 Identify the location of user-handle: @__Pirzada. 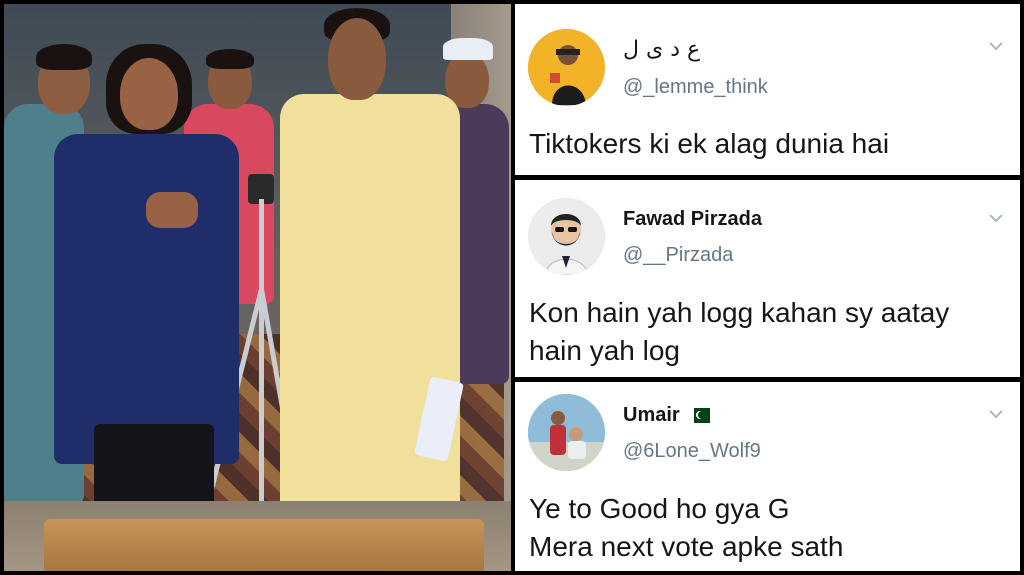
(678, 255).